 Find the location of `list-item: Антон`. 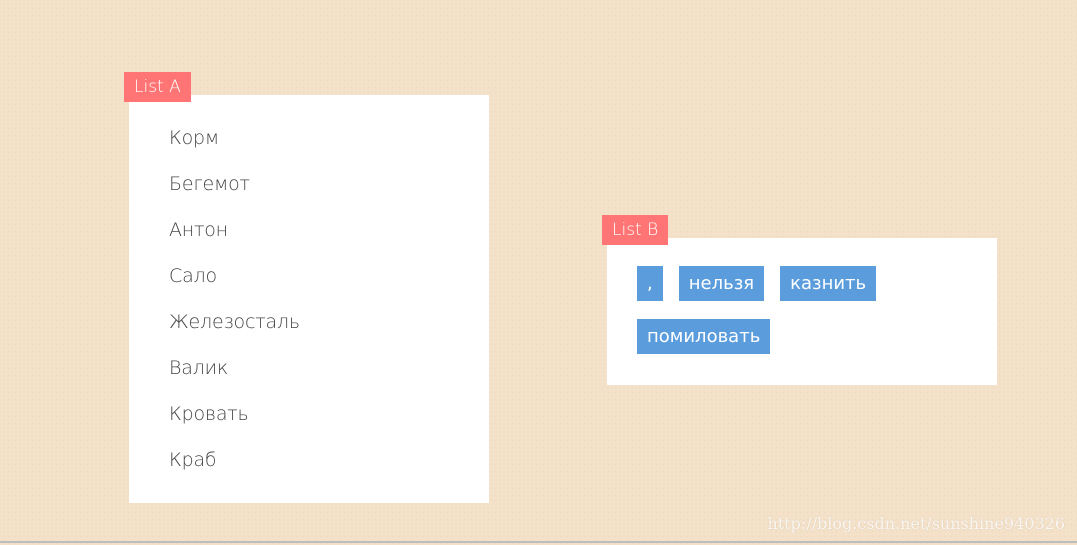

list-item: Антон is located at coordinates (234, 236).